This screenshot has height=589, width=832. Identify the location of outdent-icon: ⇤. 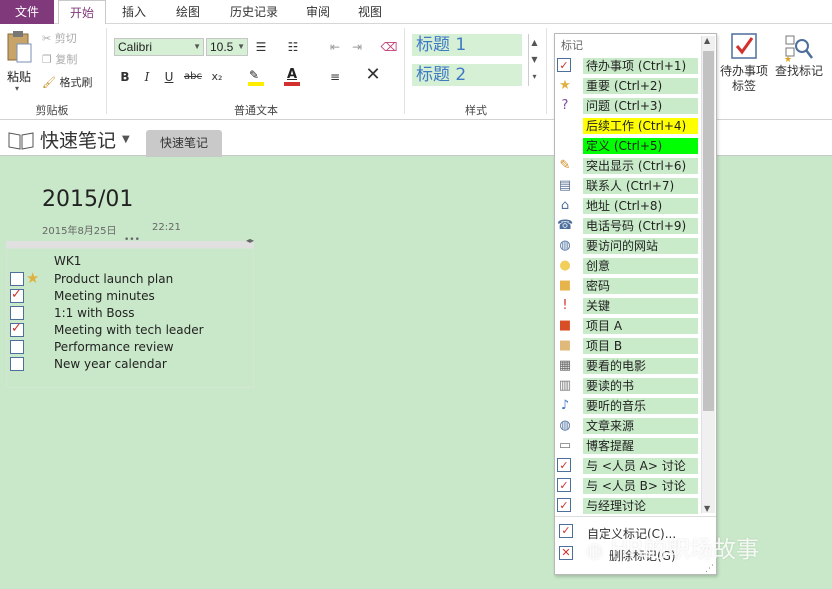
(335, 47).